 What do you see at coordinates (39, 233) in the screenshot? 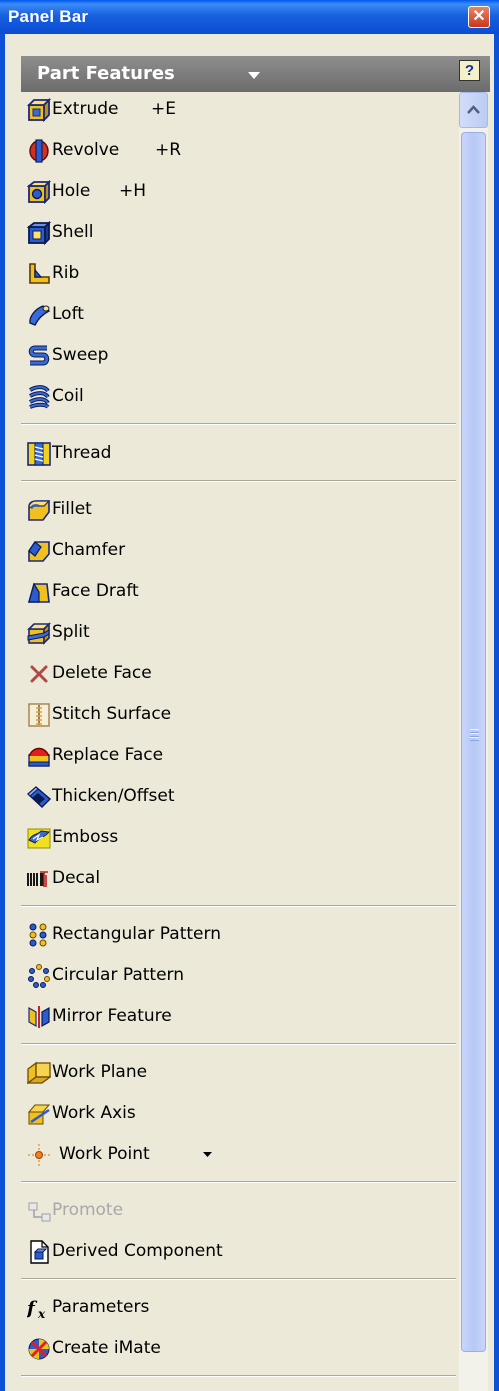
I see `shell-icon` at bounding box center [39, 233].